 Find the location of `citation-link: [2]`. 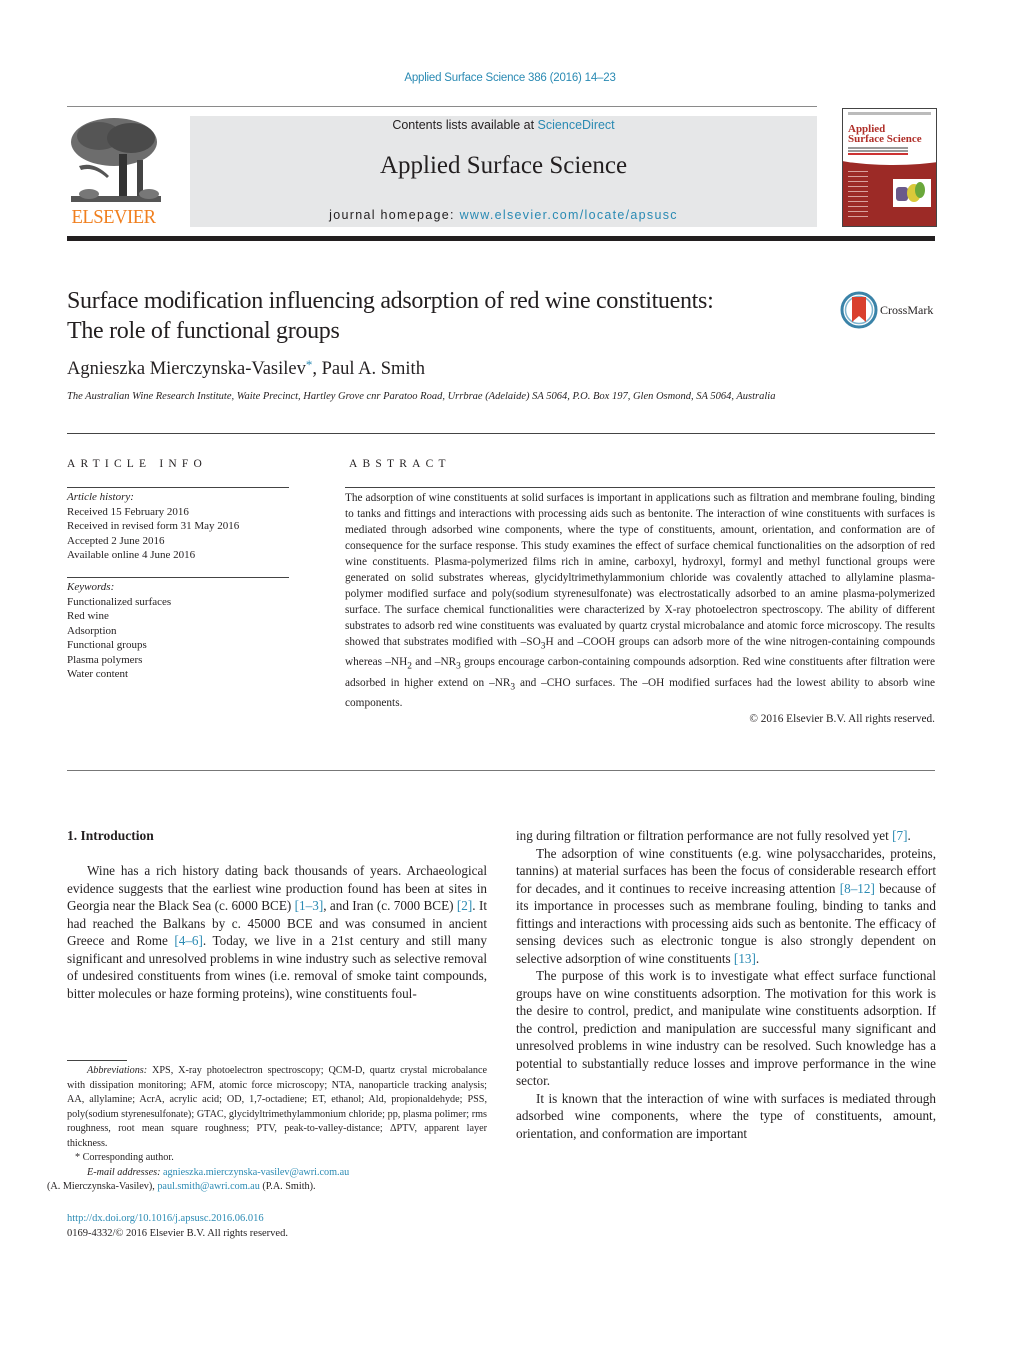

citation-link: [2] is located at coordinates (464, 905).